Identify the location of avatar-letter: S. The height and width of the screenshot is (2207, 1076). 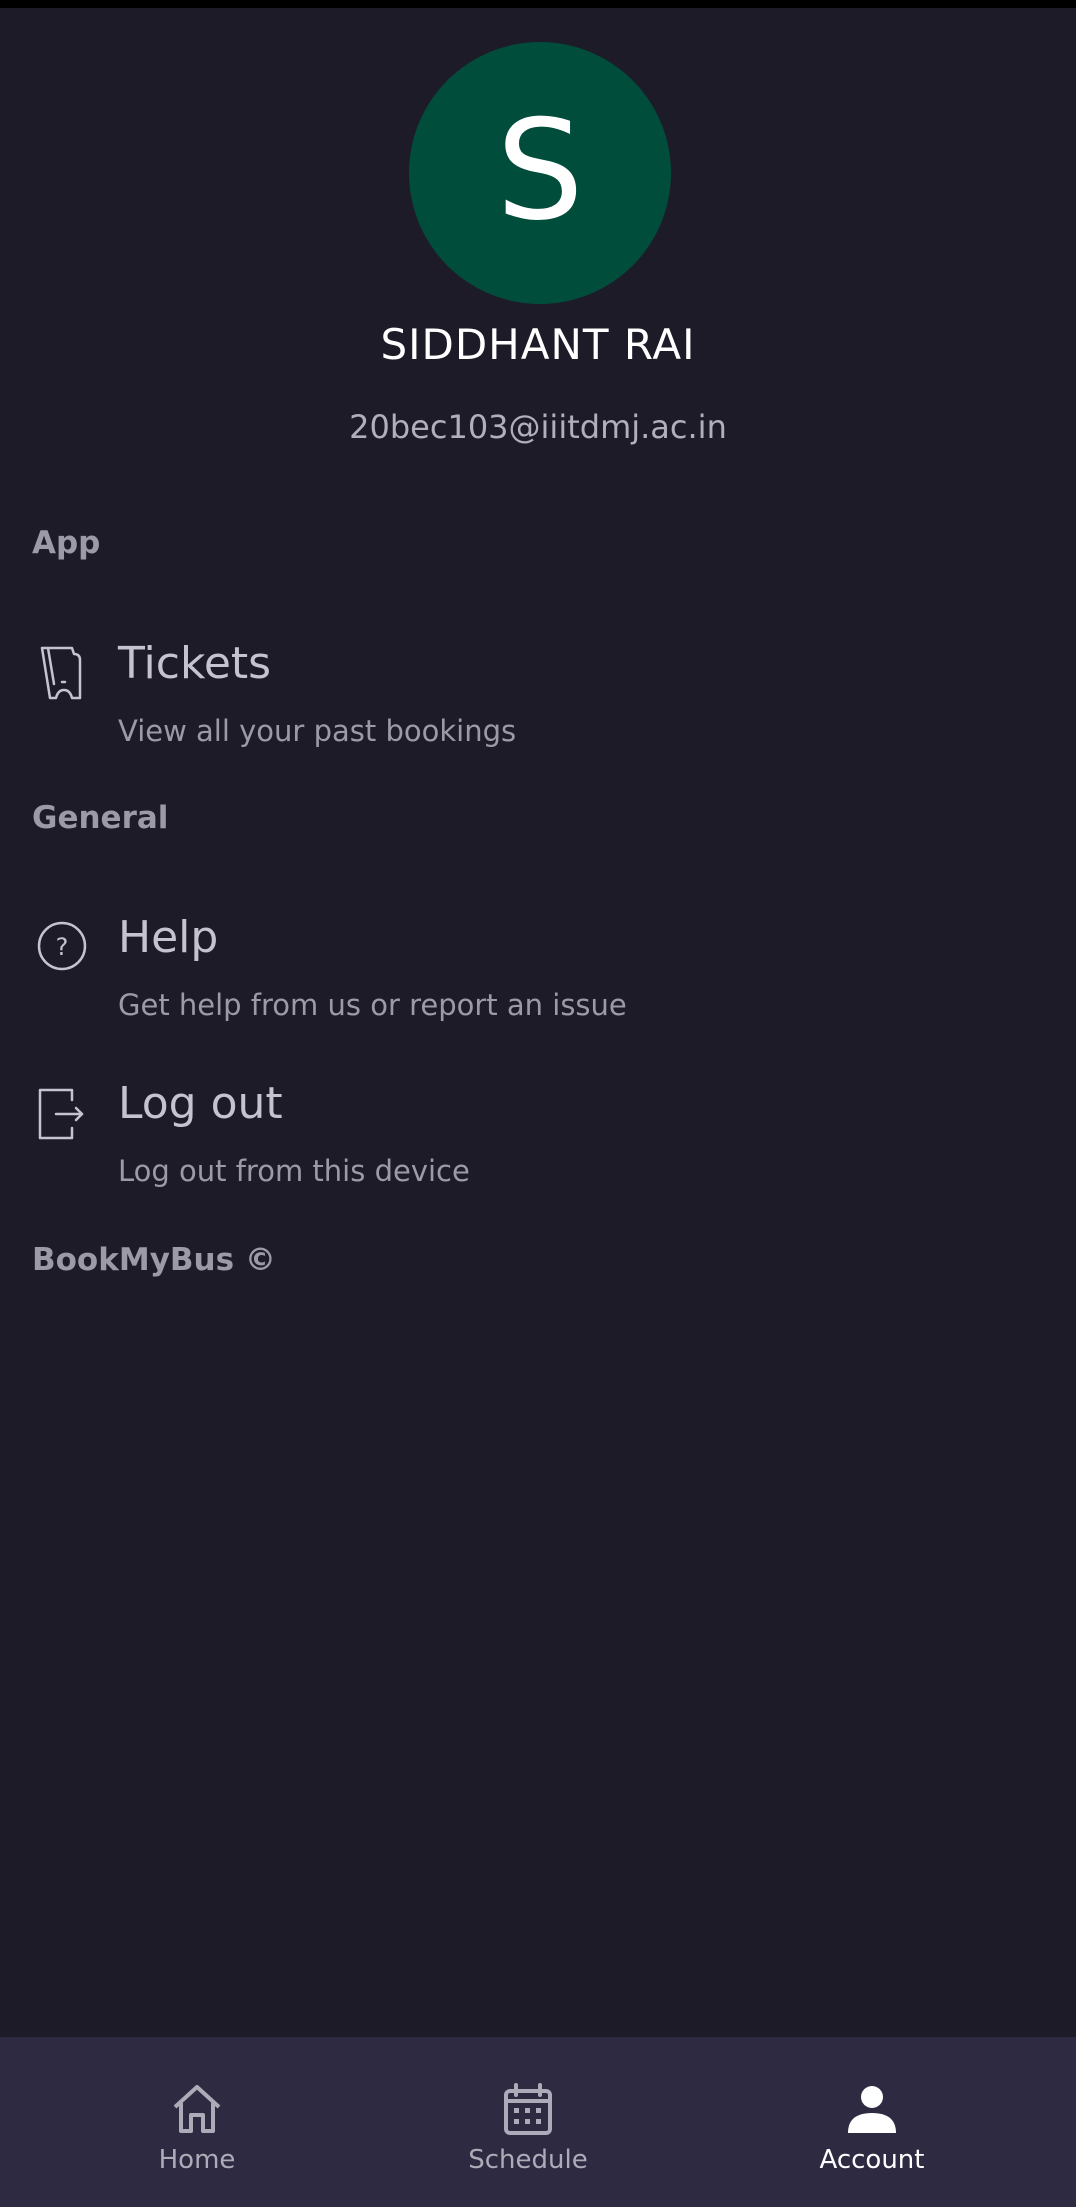
(540, 170).